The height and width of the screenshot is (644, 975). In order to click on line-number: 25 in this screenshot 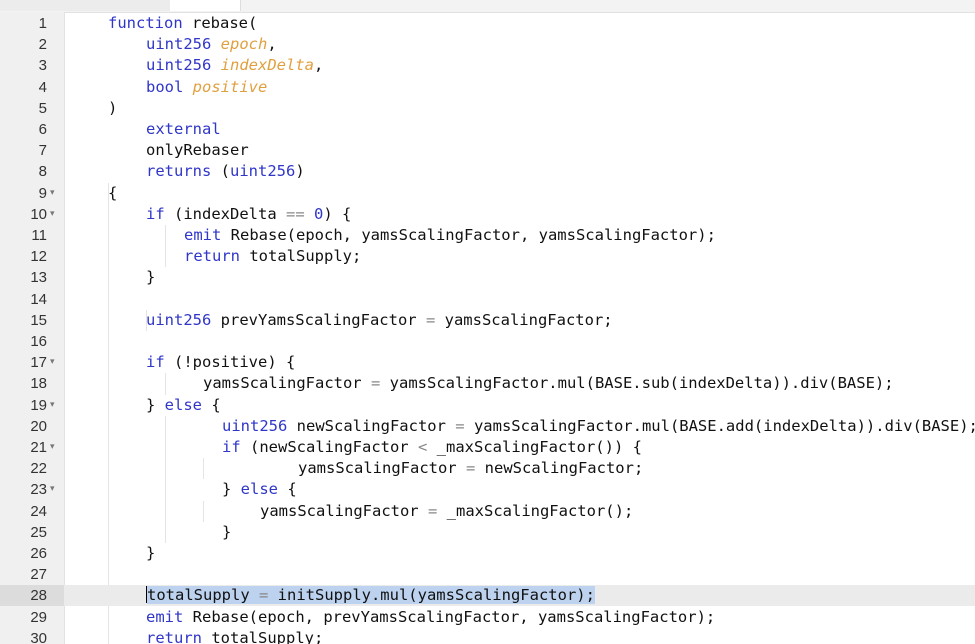, I will do `click(38, 532)`.